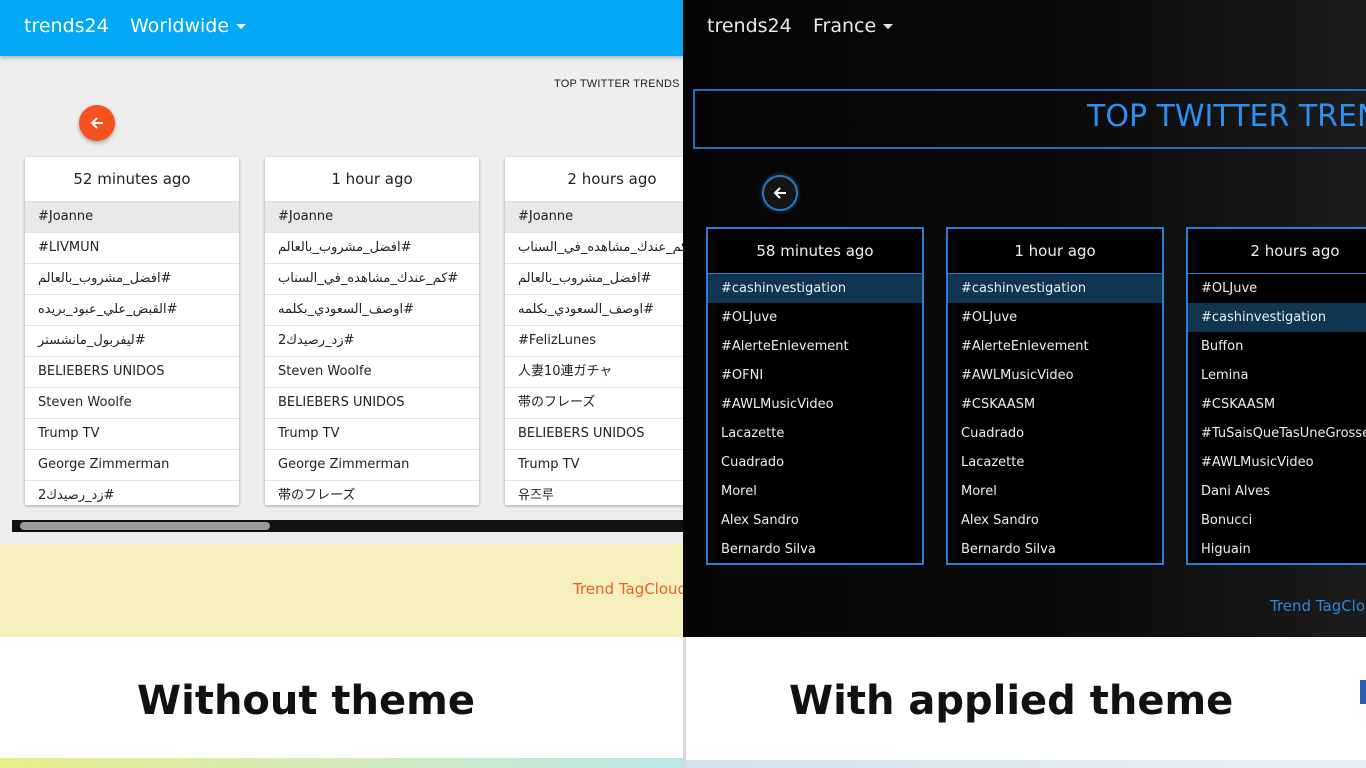 Image resolution: width=1366 pixels, height=768 pixels. I want to click on region-dropdown: Worldwide, so click(188, 26).